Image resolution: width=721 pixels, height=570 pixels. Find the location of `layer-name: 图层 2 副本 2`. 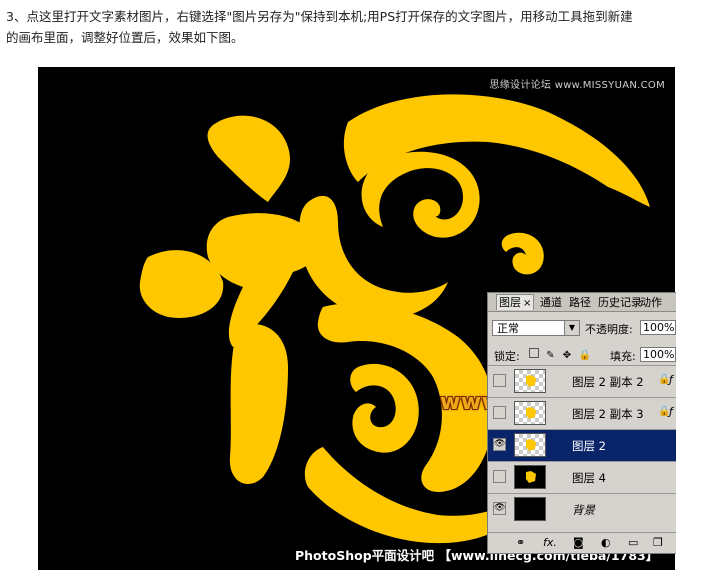

layer-name: 图层 2 副本 2 is located at coordinates (608, 382).